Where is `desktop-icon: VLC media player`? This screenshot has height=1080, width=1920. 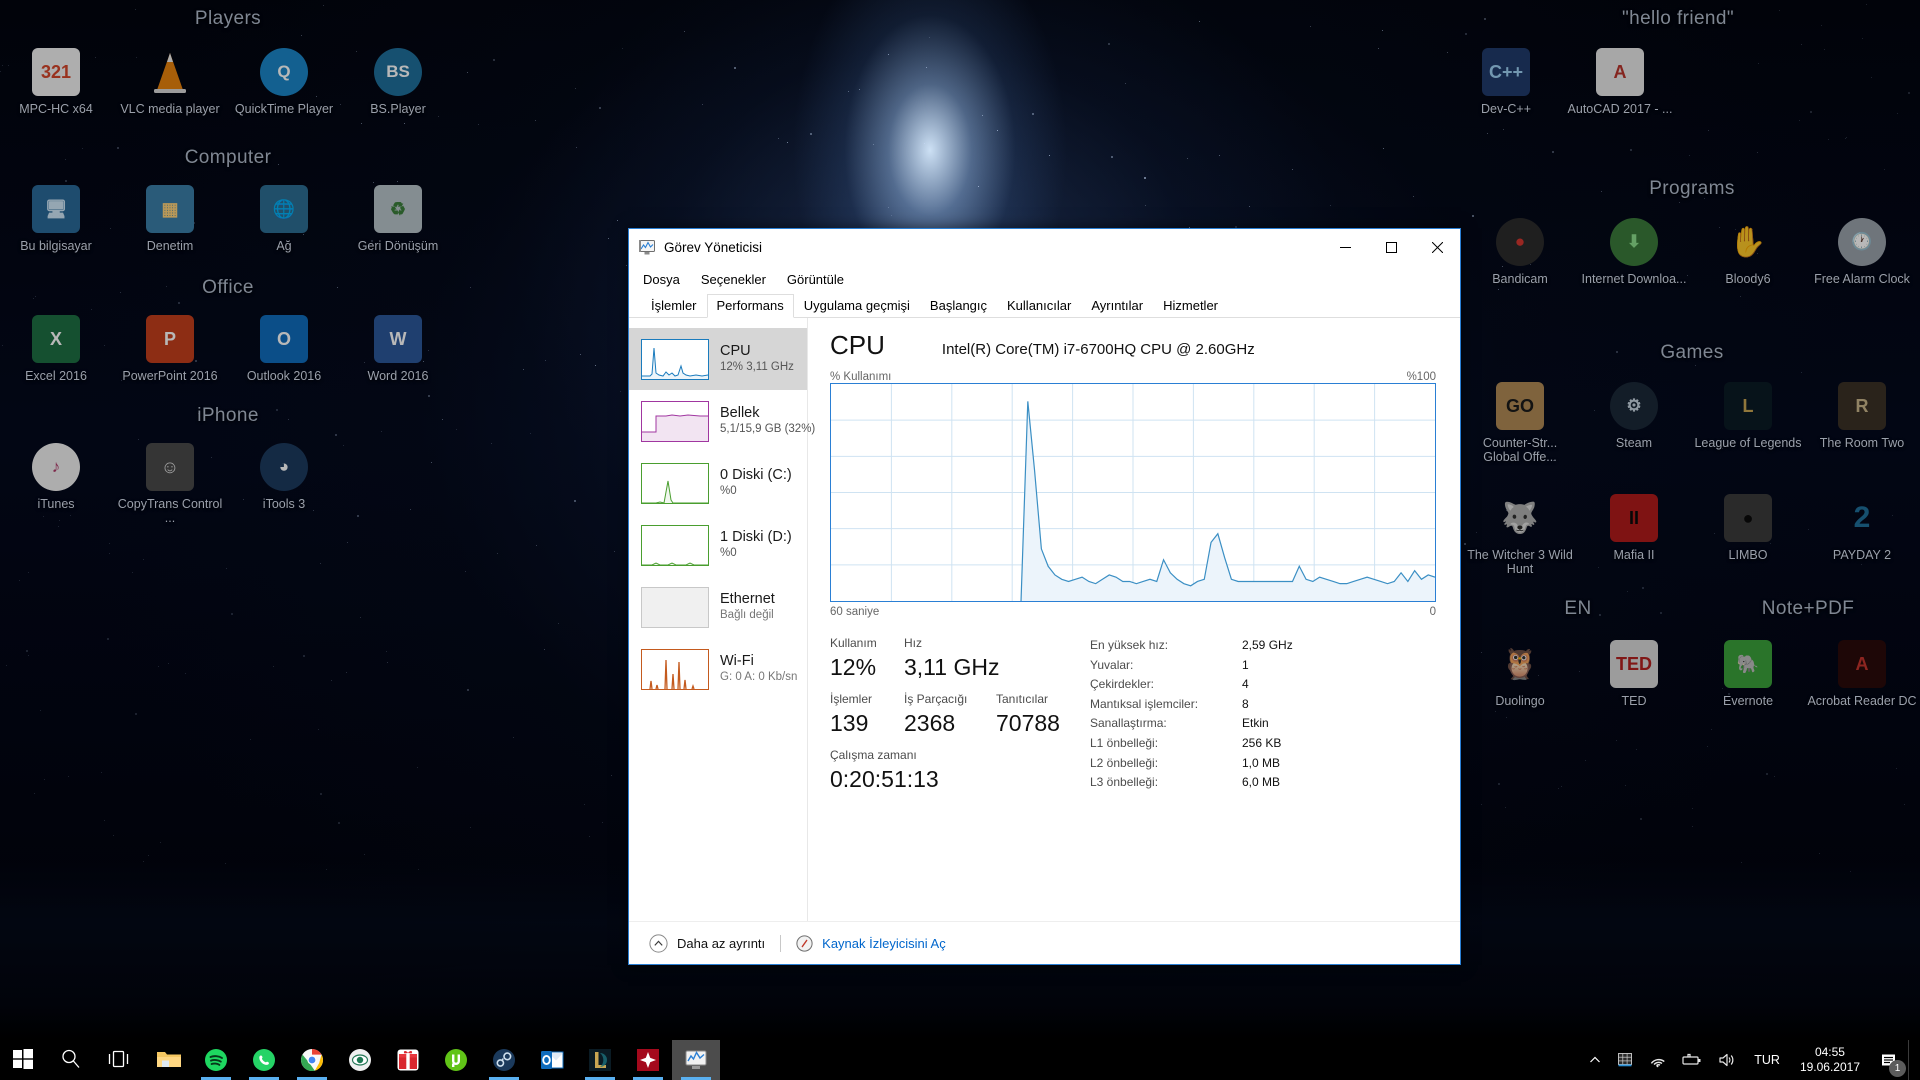 desktop-icon: VLC media player is located at coordinates (170, 82).